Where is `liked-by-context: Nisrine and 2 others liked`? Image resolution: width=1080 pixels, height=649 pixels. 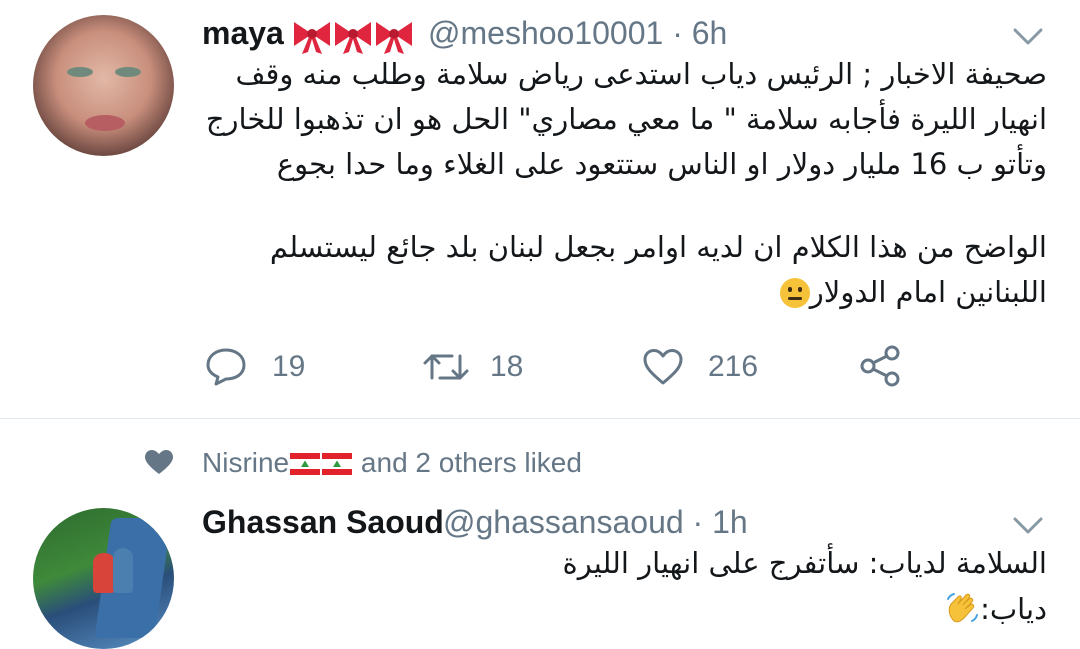 liked-by-context: Nisrine and 2 others liked is located at coordinates (392, 463).